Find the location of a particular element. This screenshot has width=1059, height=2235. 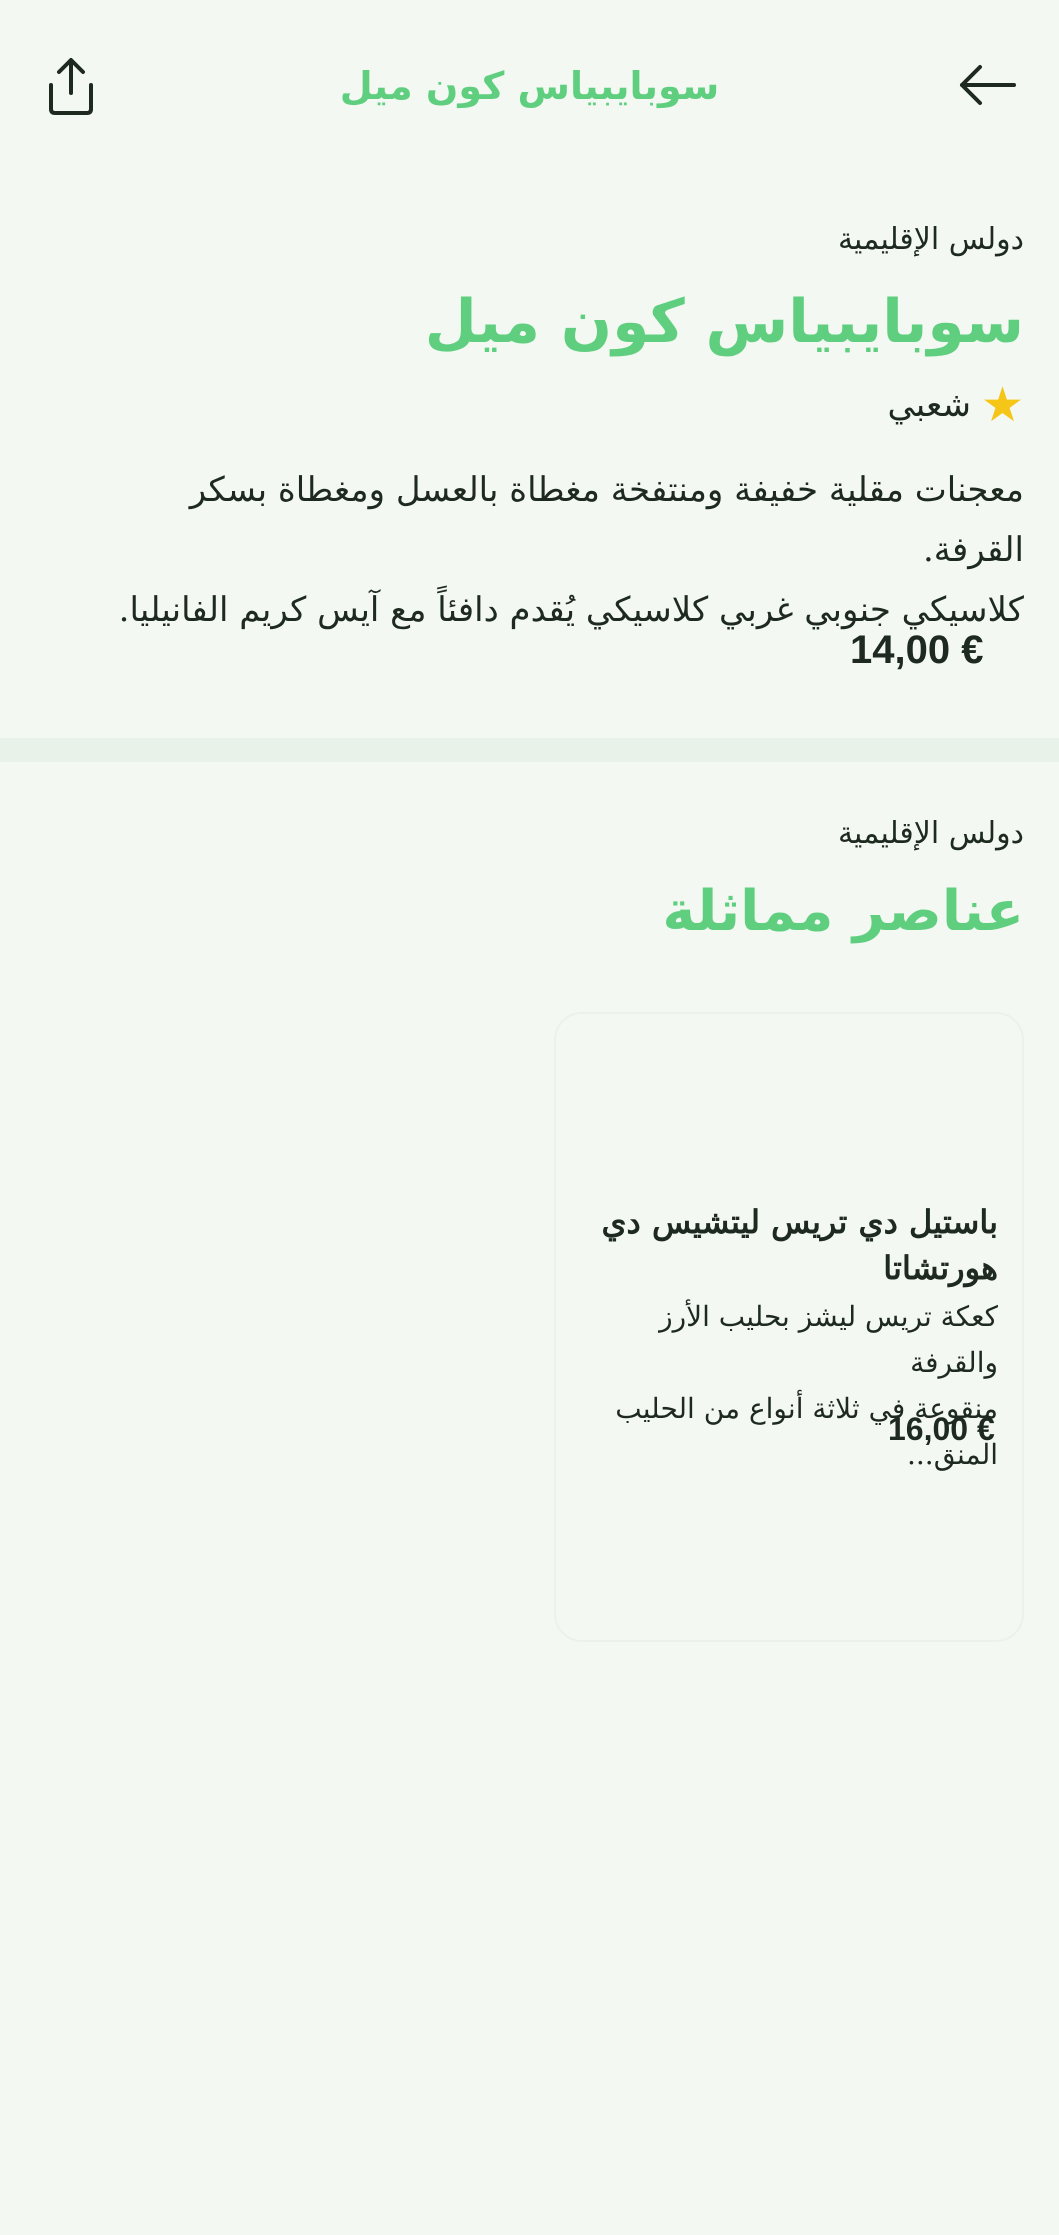

arrow-left-icon is located at coordinates (988, 85).